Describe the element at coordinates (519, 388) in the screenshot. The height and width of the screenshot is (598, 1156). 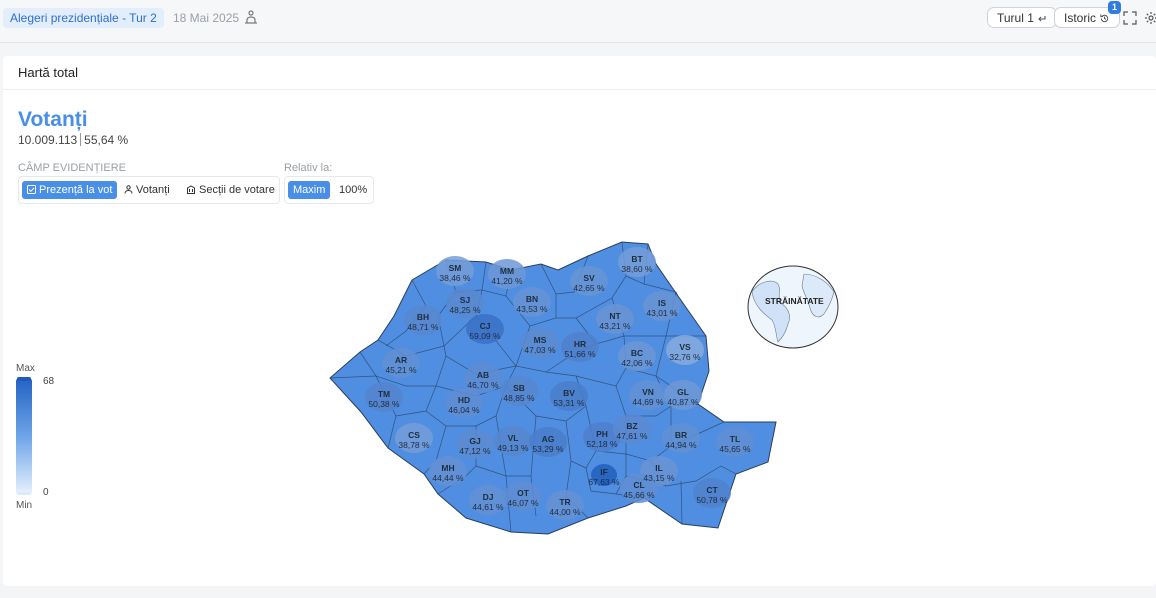
I see `county-code-sb: SB` at that location.